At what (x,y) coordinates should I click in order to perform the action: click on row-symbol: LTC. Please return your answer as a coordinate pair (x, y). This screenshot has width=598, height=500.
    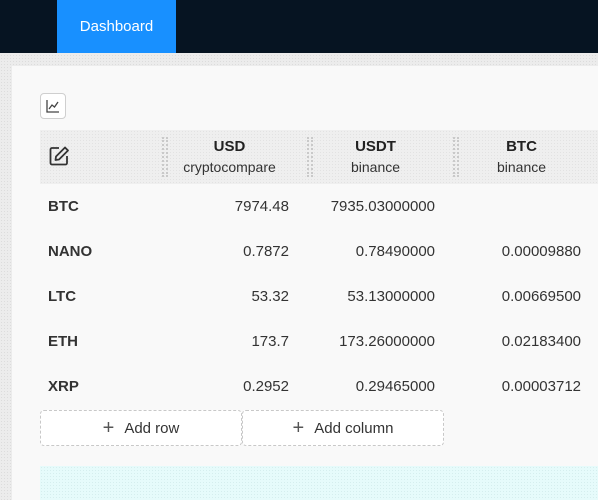
    Looking at the image, I should click on (62, 296).